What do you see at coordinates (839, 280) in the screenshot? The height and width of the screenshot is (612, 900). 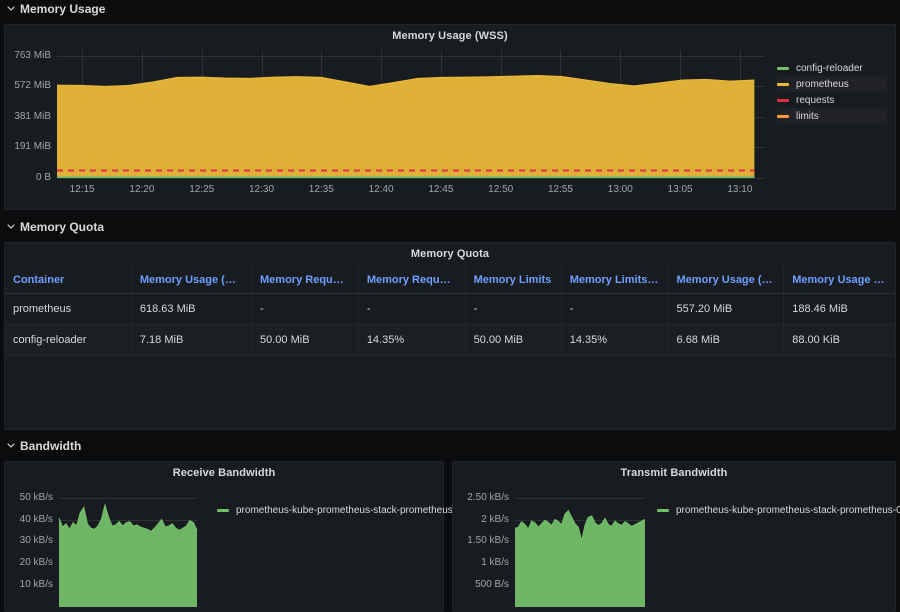 I see `table-column-header: Memory Usage (Cache)` at bounding box center [839, 280].